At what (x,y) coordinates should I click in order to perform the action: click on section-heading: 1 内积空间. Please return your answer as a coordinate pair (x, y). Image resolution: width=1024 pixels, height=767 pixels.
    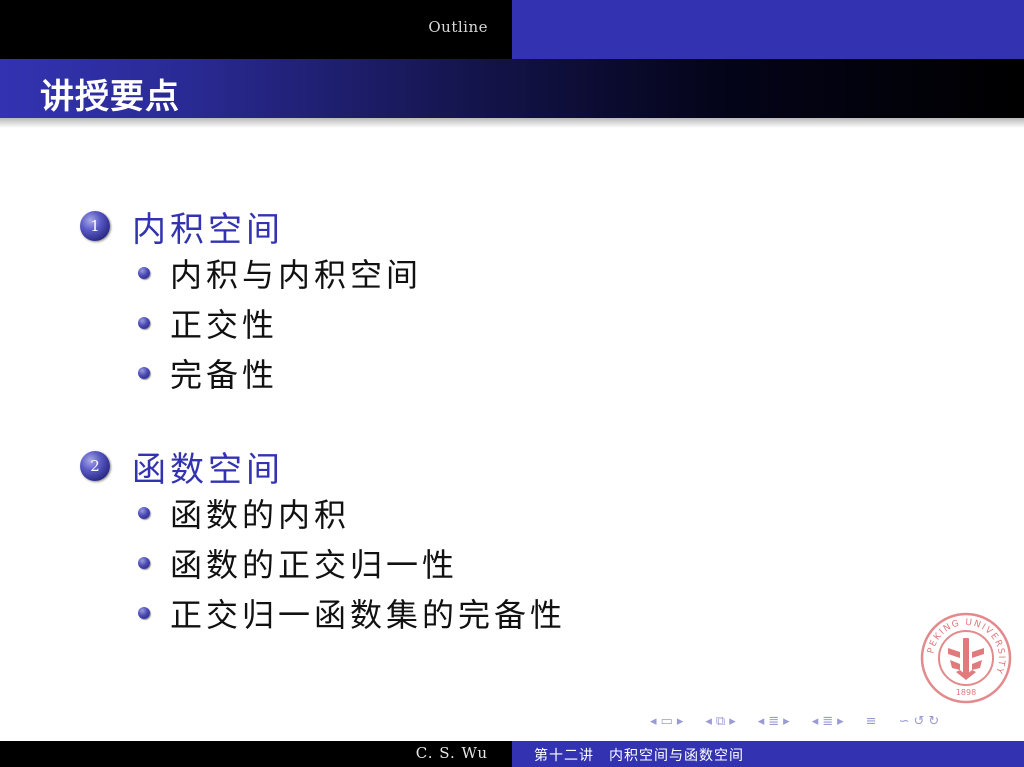
    Looking at the image, I should click on (251, 227).